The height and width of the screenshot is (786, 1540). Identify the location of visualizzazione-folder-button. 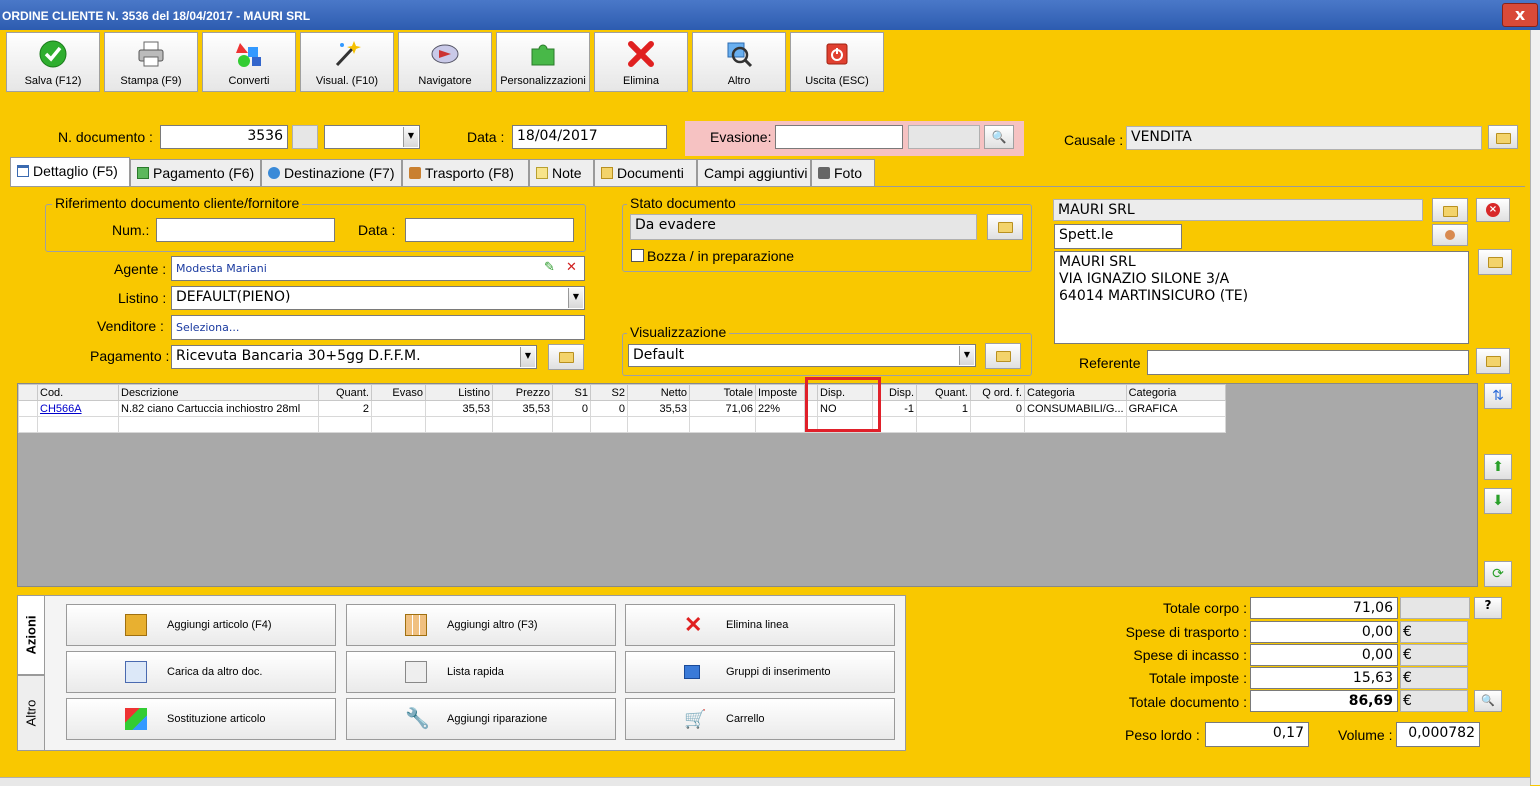
(1003, 356).